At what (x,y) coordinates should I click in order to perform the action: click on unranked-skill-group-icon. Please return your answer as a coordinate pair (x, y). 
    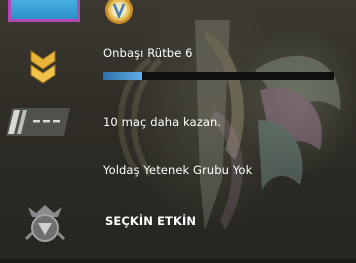
    Looking at the image, I should click on (38, 122).